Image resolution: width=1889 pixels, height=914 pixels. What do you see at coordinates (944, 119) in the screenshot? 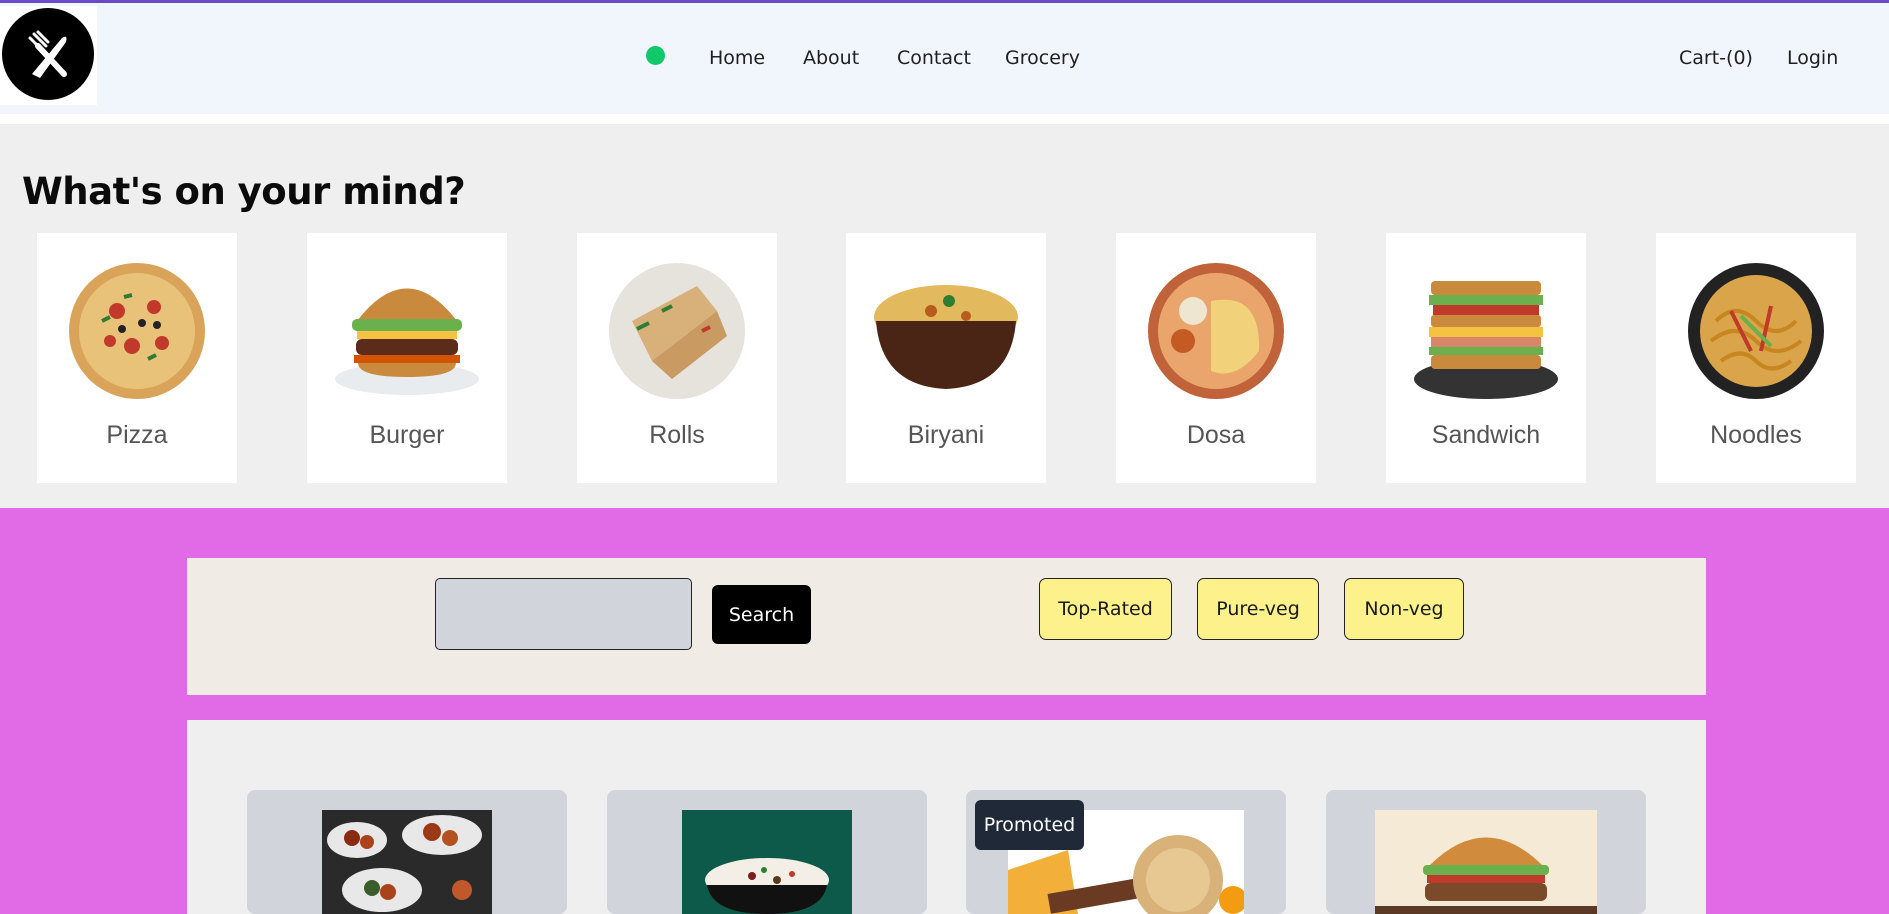
I see `header-separator` at bounding box center [944, 119].